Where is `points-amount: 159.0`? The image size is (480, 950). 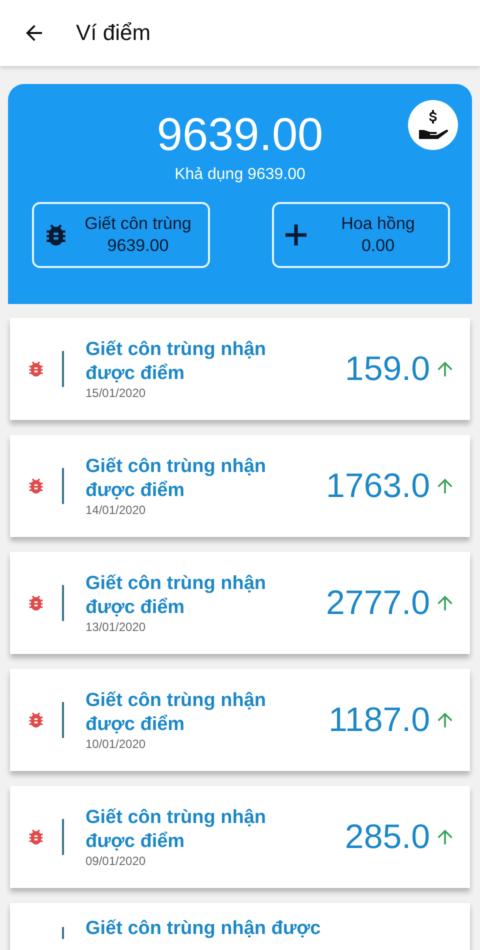
points-amount: 159.0 is located at coordinates (387, 369).